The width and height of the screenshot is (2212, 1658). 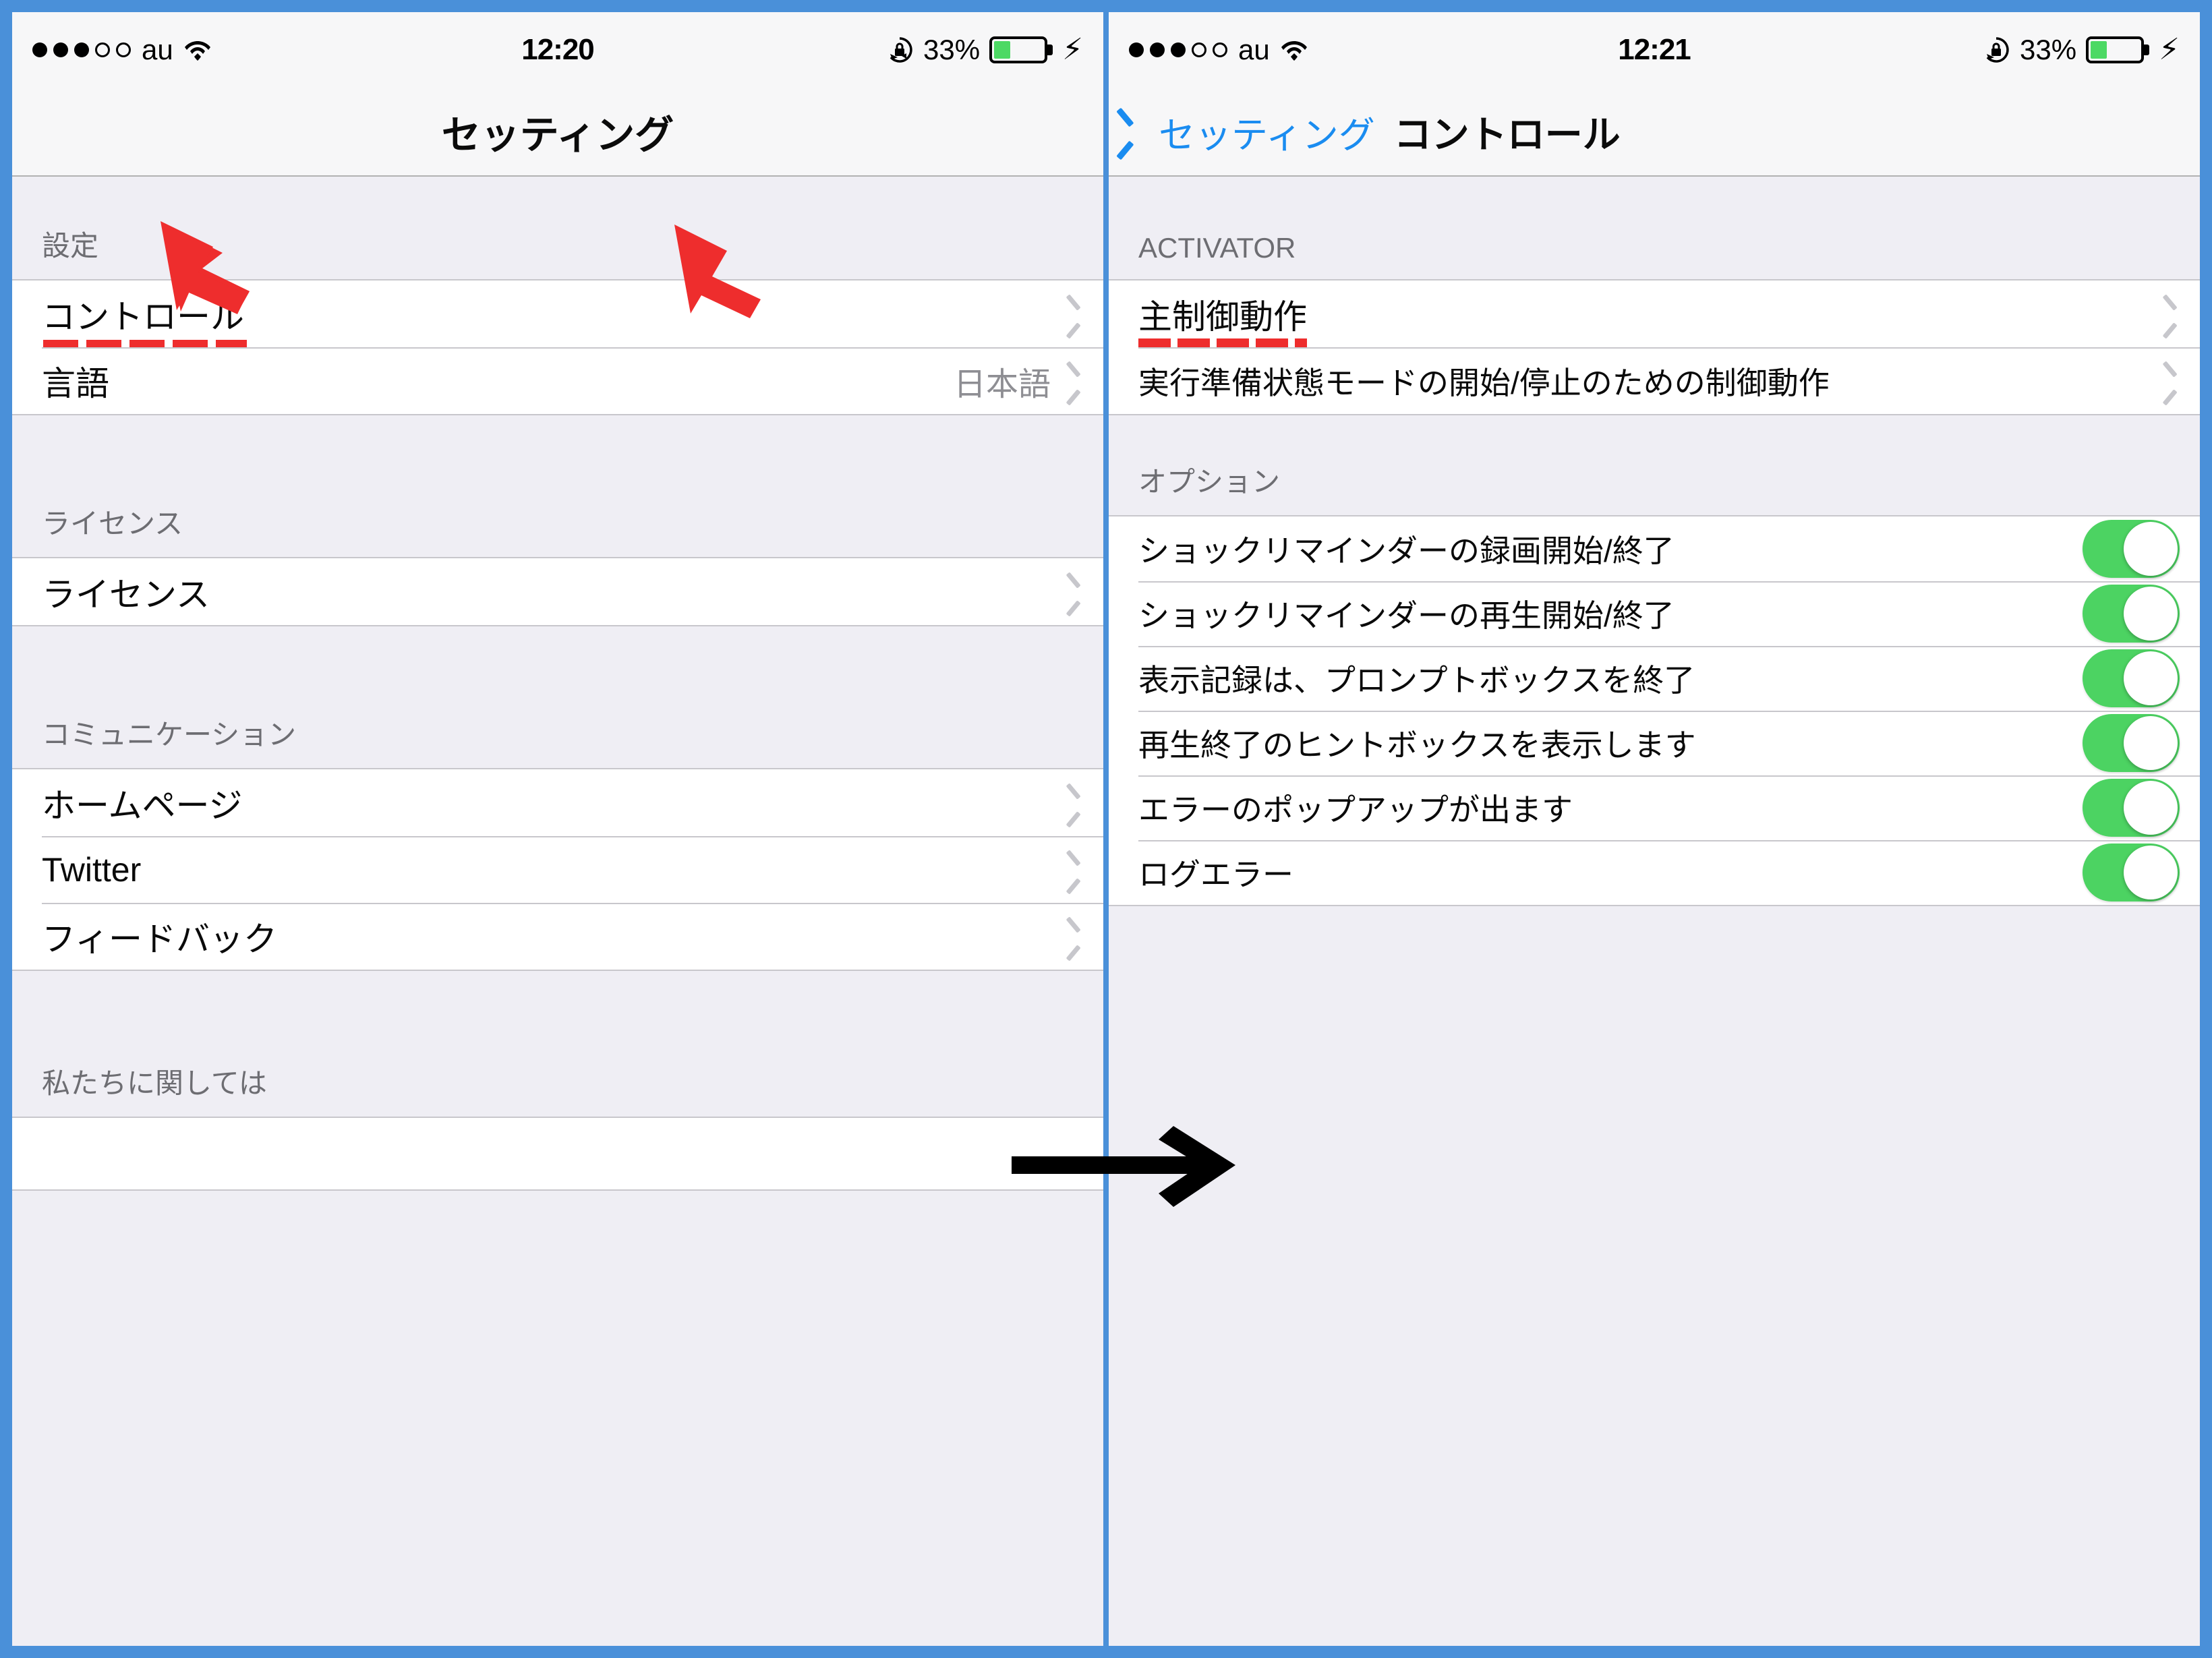 I want to click on left-status-bar: au 12:20 33% ⚡, so click(x=557, y=50).